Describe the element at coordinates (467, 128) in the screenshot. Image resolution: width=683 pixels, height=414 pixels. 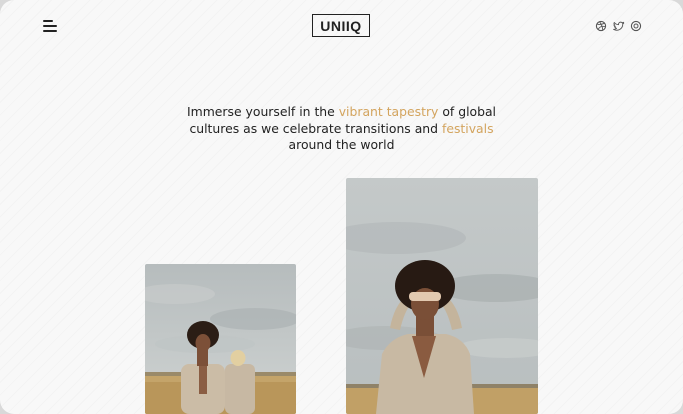
I see `hero-highlight-festivals: festivals` at that location.